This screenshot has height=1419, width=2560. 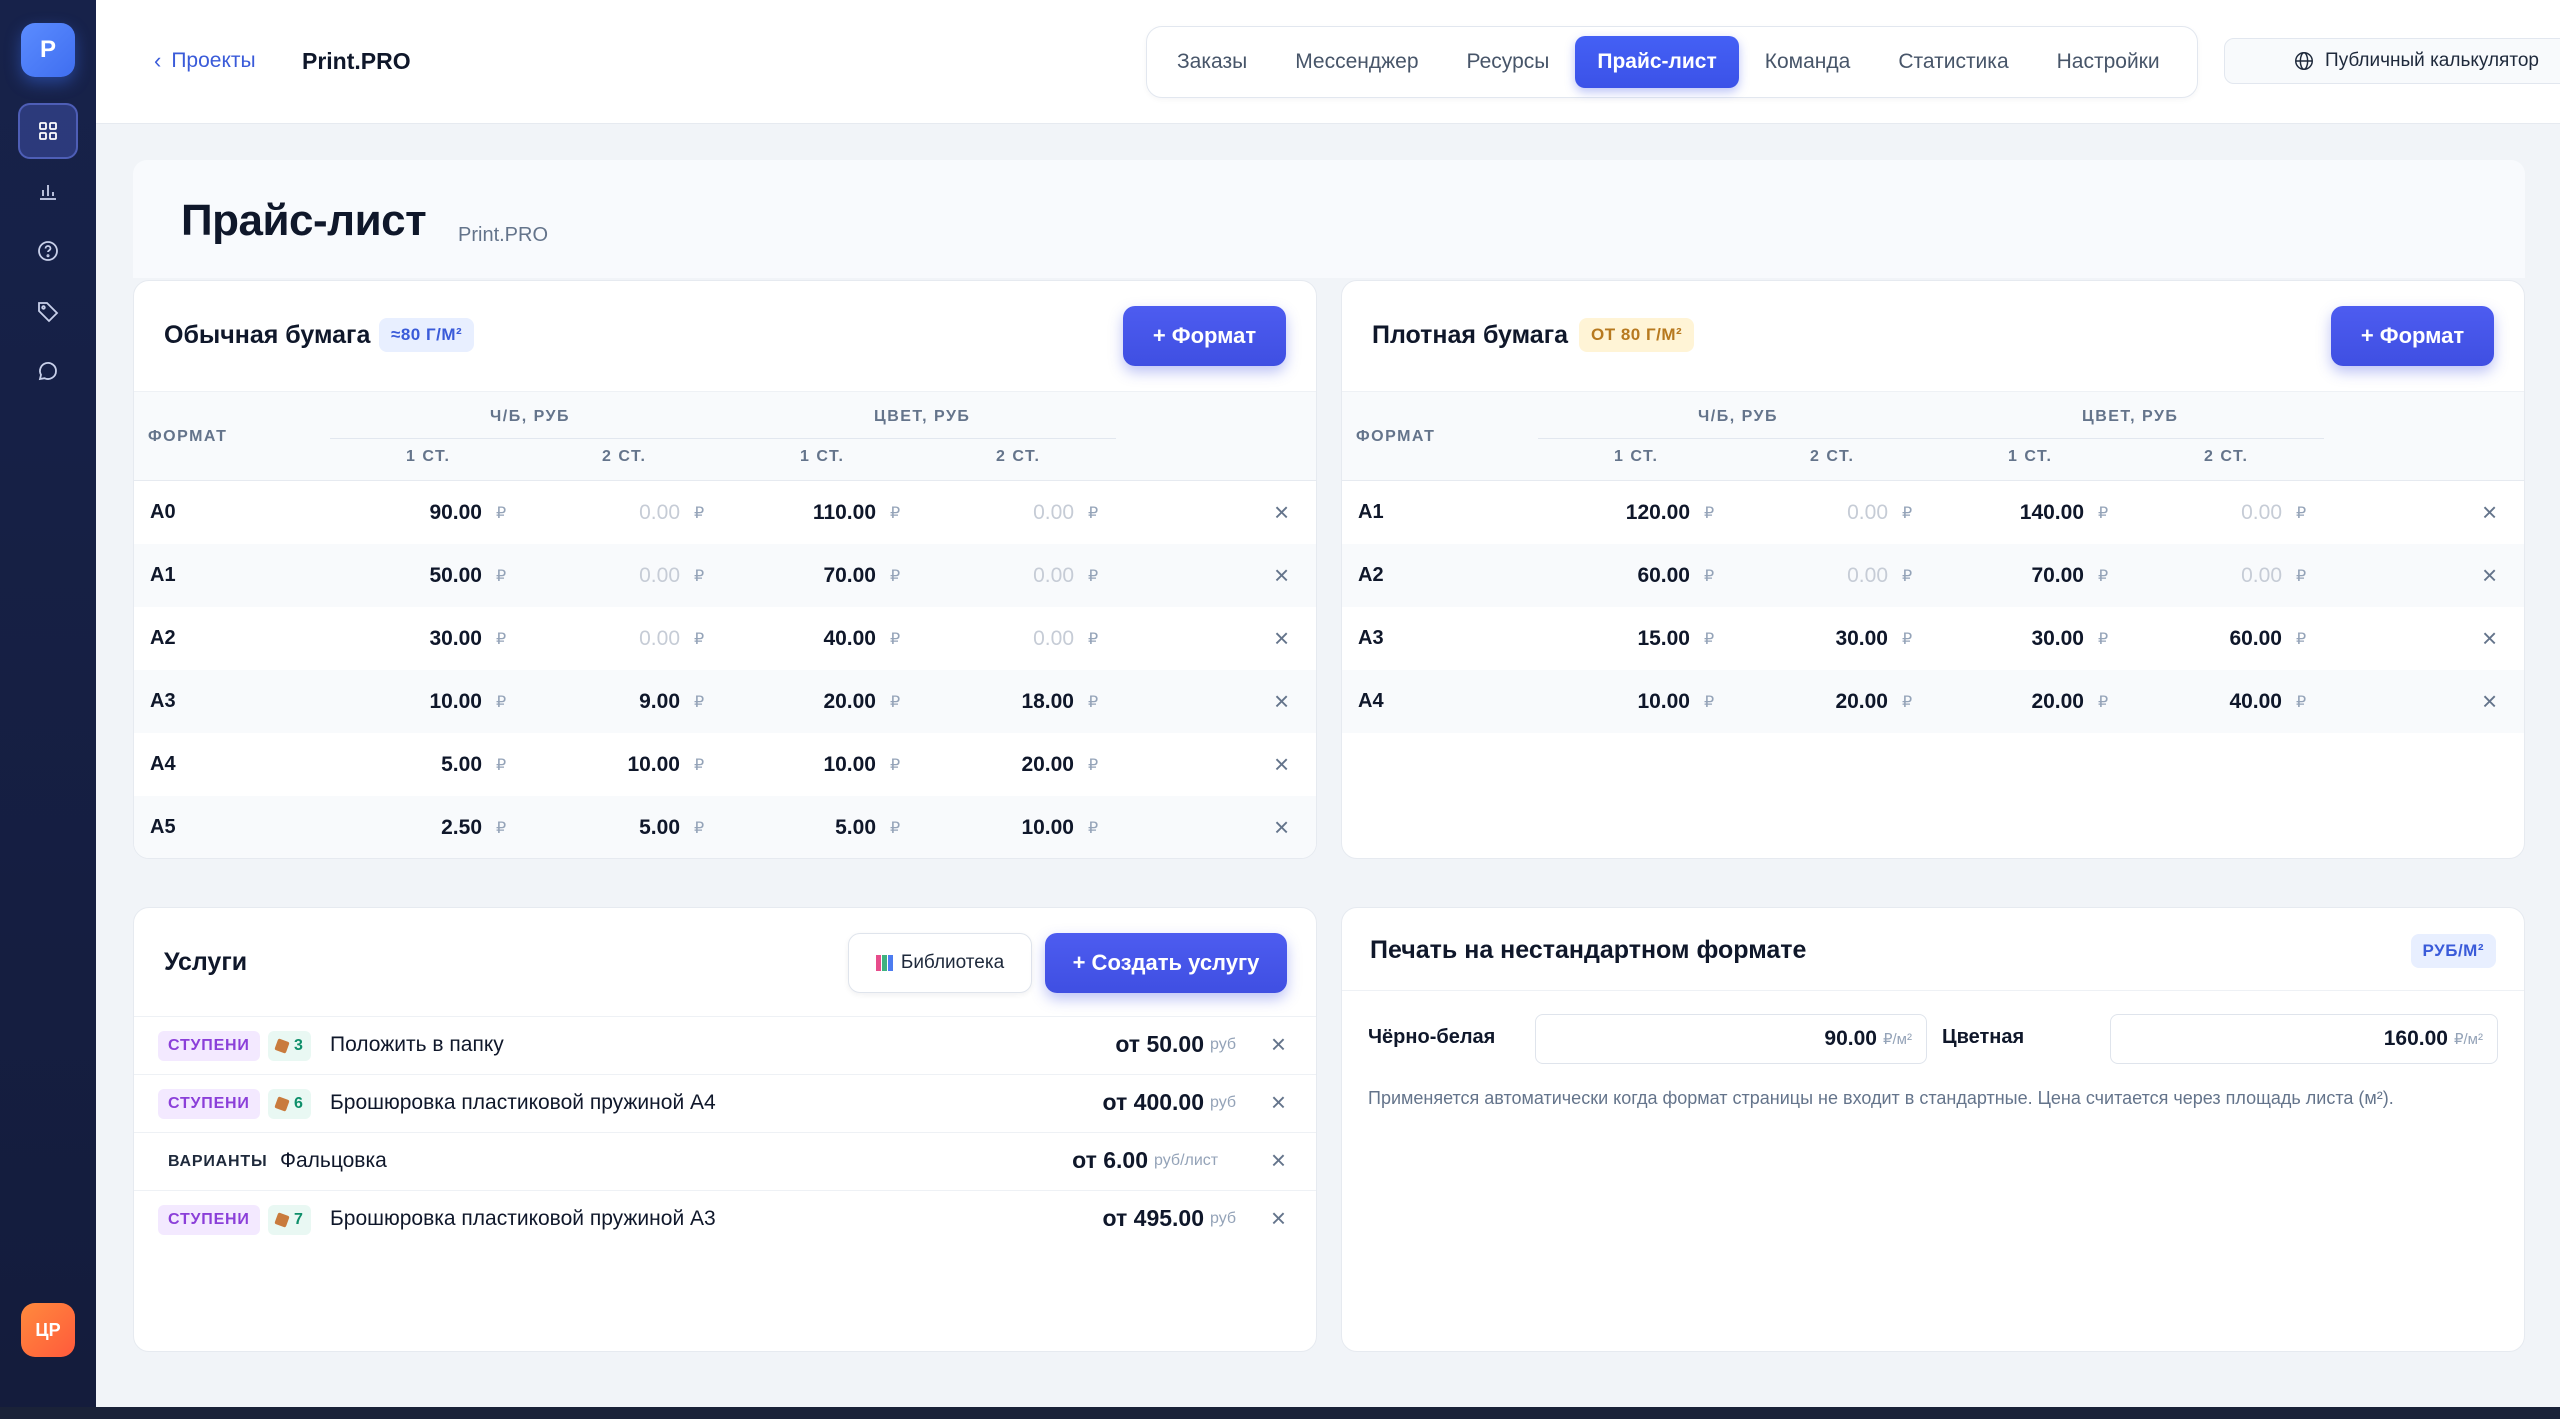 I want to click on price-bw1: 120.00, so click(x=1658, y=513).